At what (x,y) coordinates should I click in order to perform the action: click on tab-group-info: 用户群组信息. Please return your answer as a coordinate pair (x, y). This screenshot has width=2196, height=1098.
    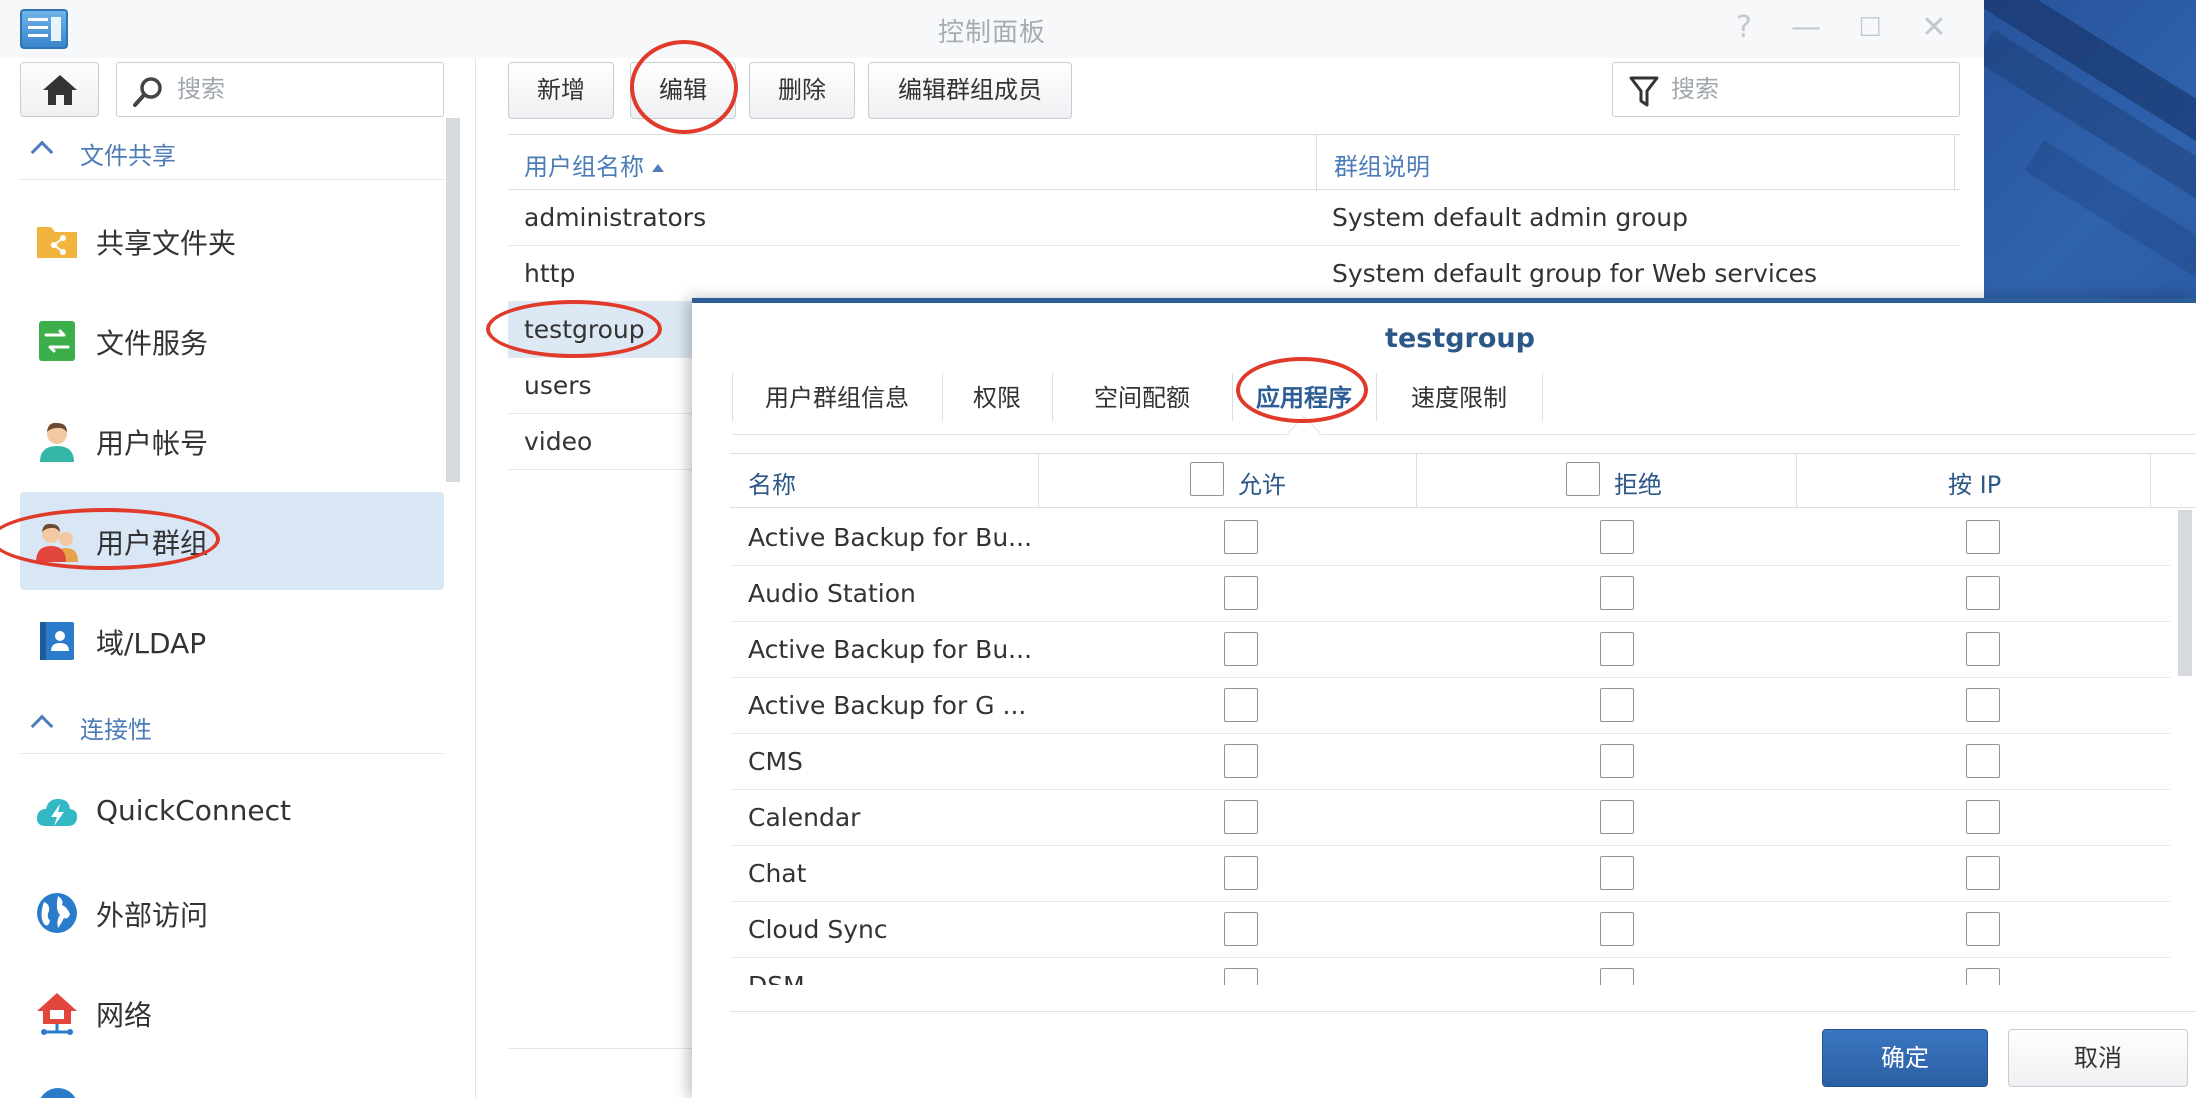
    Looking at the image, I should click on (837, 404).